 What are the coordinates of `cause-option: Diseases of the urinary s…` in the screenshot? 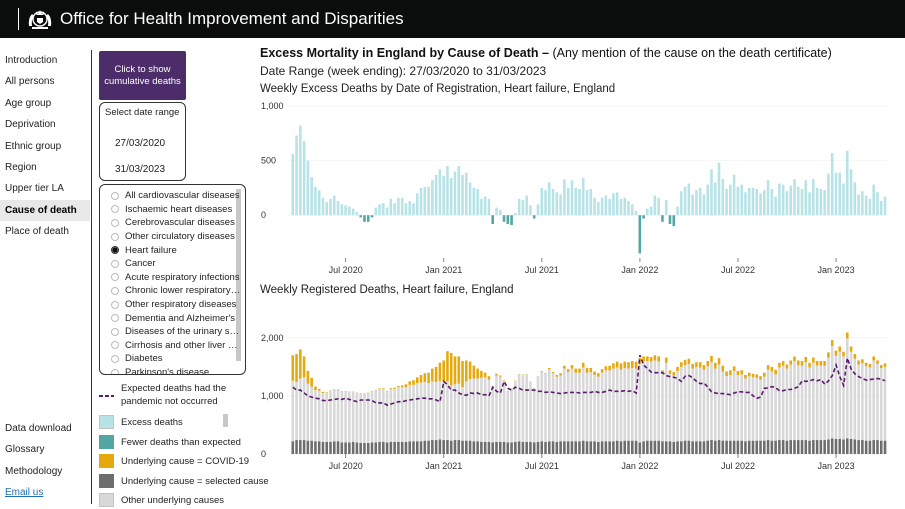 It's located at (175, 332).